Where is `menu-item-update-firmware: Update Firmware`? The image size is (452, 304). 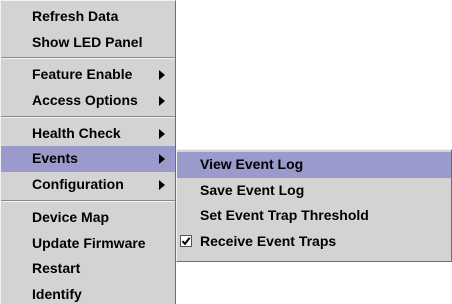
menu-item-update-firmware: Update Firmware is located at coordinates (88, 244).